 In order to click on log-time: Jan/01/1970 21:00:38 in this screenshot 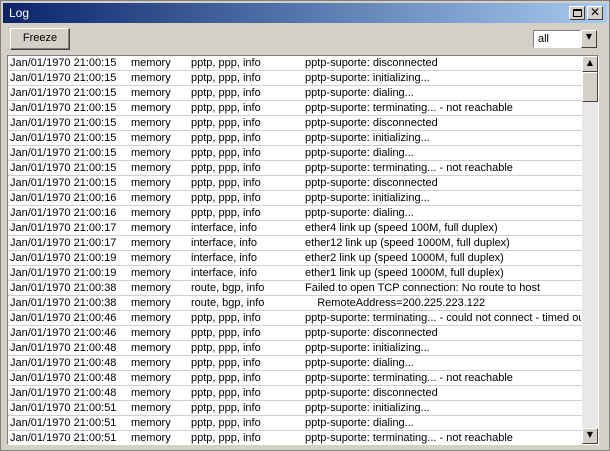, I will do `click(63, 288)`.